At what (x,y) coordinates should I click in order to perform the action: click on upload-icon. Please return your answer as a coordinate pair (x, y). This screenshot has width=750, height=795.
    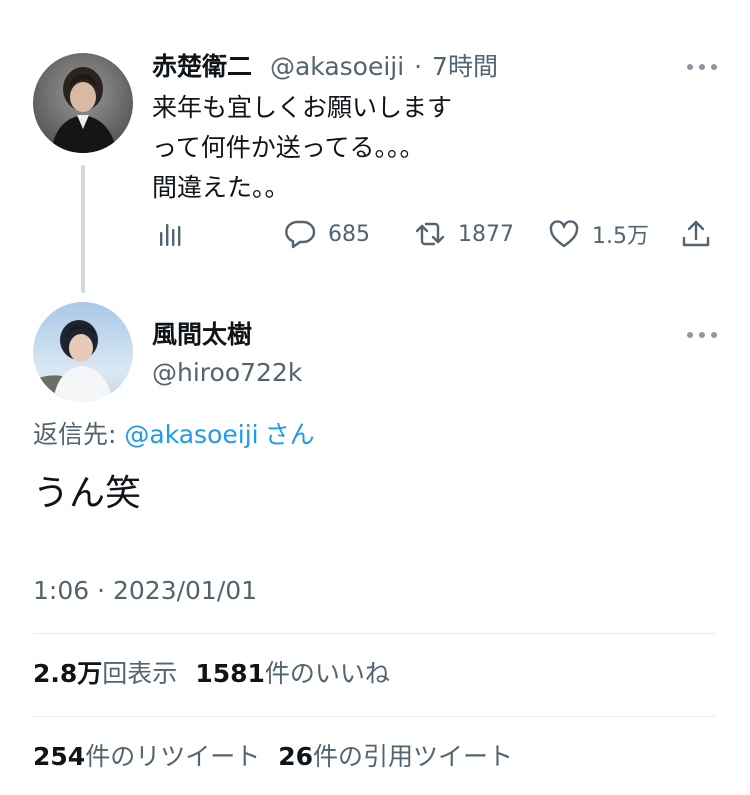
    Looking at the image, I should click on (696, 233).